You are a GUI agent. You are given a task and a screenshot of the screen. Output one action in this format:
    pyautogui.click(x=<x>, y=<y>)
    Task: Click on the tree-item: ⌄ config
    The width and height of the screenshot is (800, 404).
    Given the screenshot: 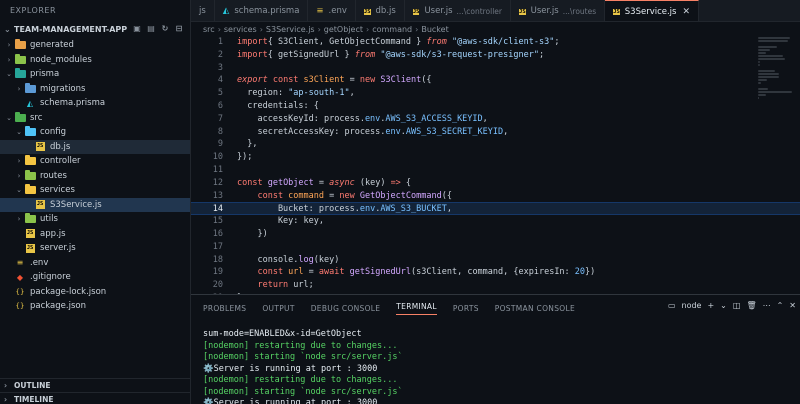 What is the action you would take?
    pyautogui.click(x=95, y=132)
    